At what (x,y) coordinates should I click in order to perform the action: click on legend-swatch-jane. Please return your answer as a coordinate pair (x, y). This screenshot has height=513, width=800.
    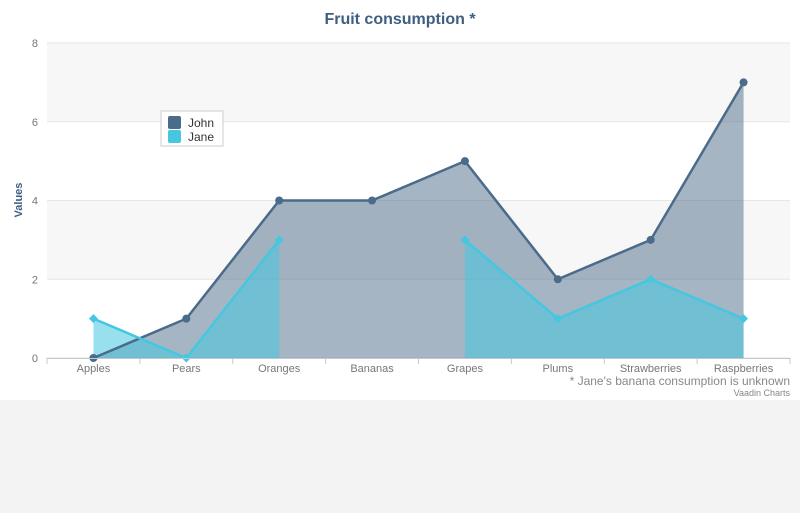
    Looking at the image, I should click on (174, 136).